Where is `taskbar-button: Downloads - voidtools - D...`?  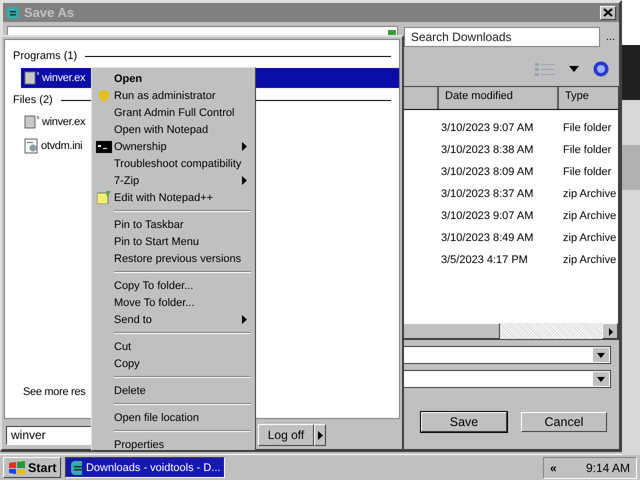
taskbar-button: Downloads - voidtools - D... is located at coordinates (145, 467).